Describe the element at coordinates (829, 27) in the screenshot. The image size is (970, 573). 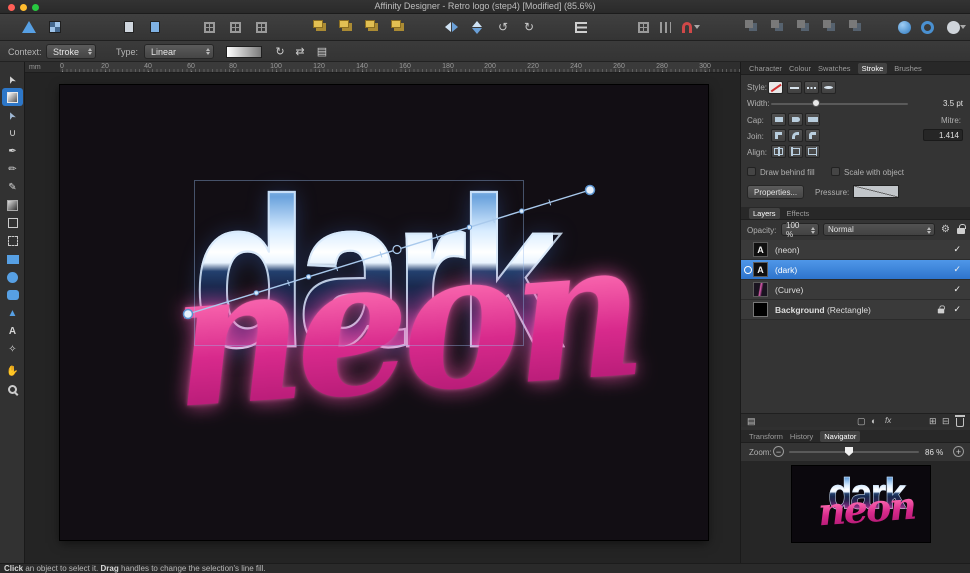
I see `boolean-divide-icon` at that location.